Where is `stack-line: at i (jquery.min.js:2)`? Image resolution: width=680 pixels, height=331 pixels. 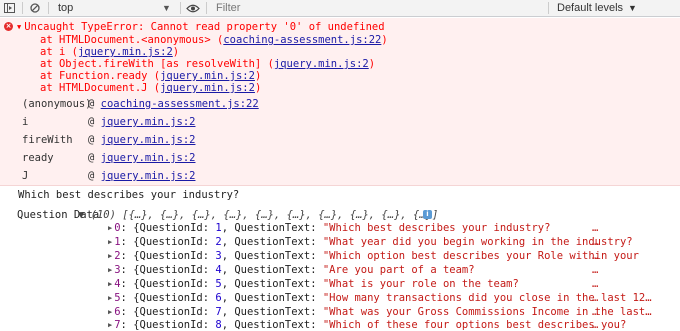 stack-line: at i (jquery.min.js:2) is located at coordinates (110, 52).